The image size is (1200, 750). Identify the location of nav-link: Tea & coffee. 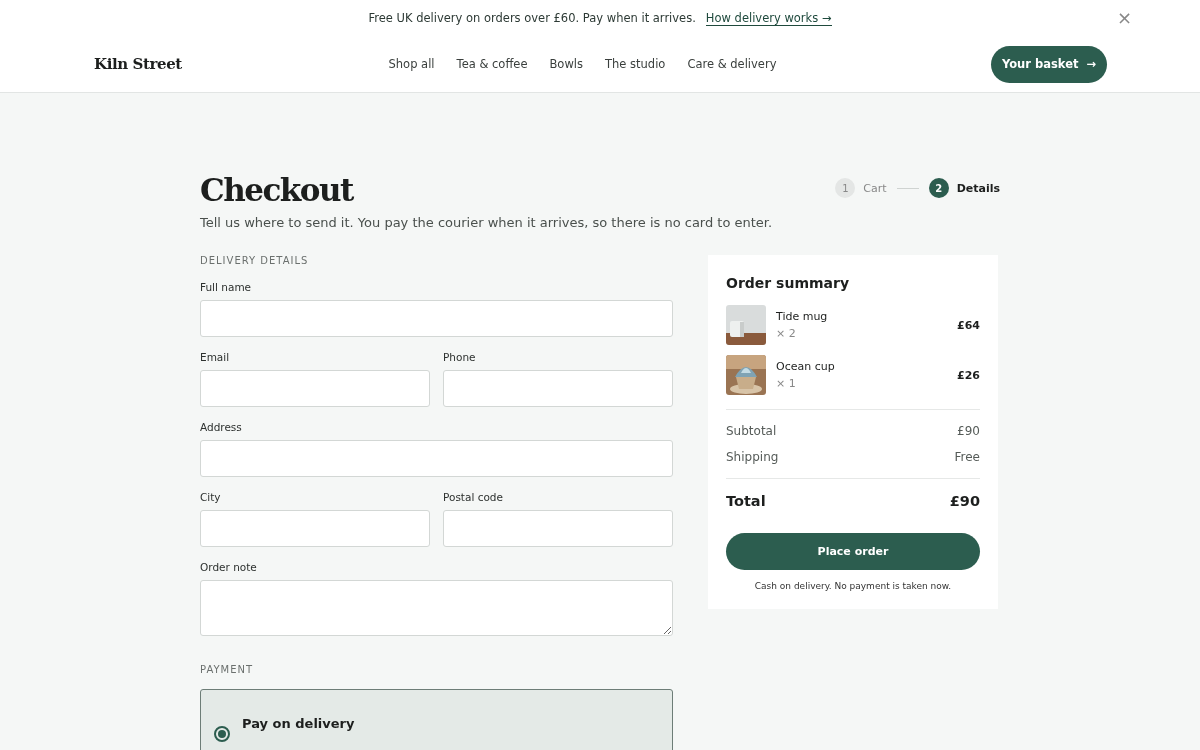
(492, 64).